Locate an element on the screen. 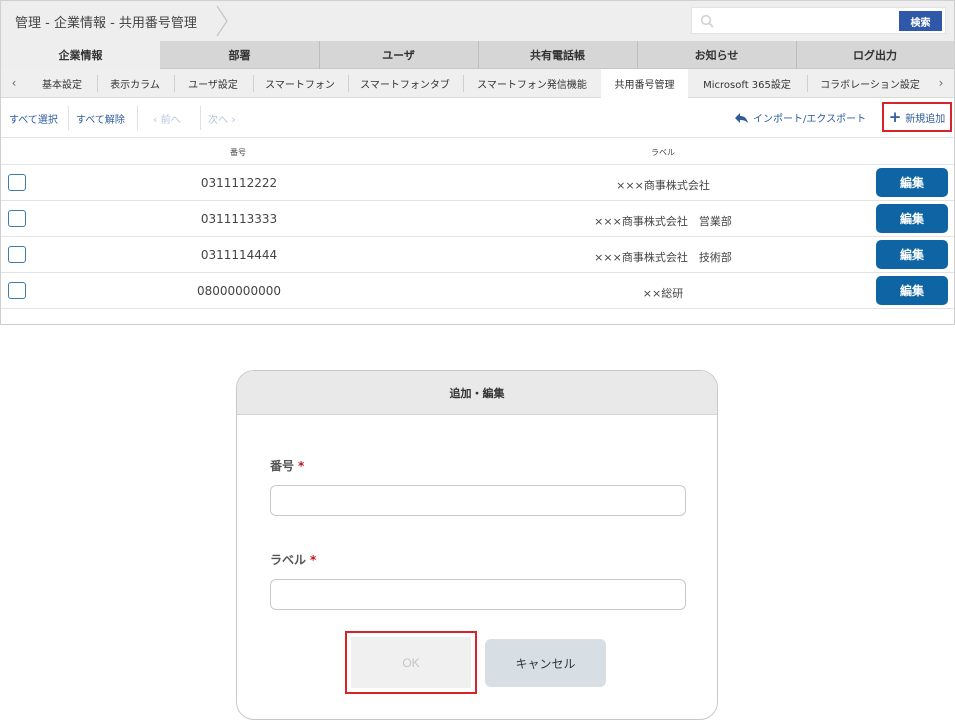 The width and height of the screenshot is (955, 721). label-field-label: ラベル * is located at coordinates (293, 559).